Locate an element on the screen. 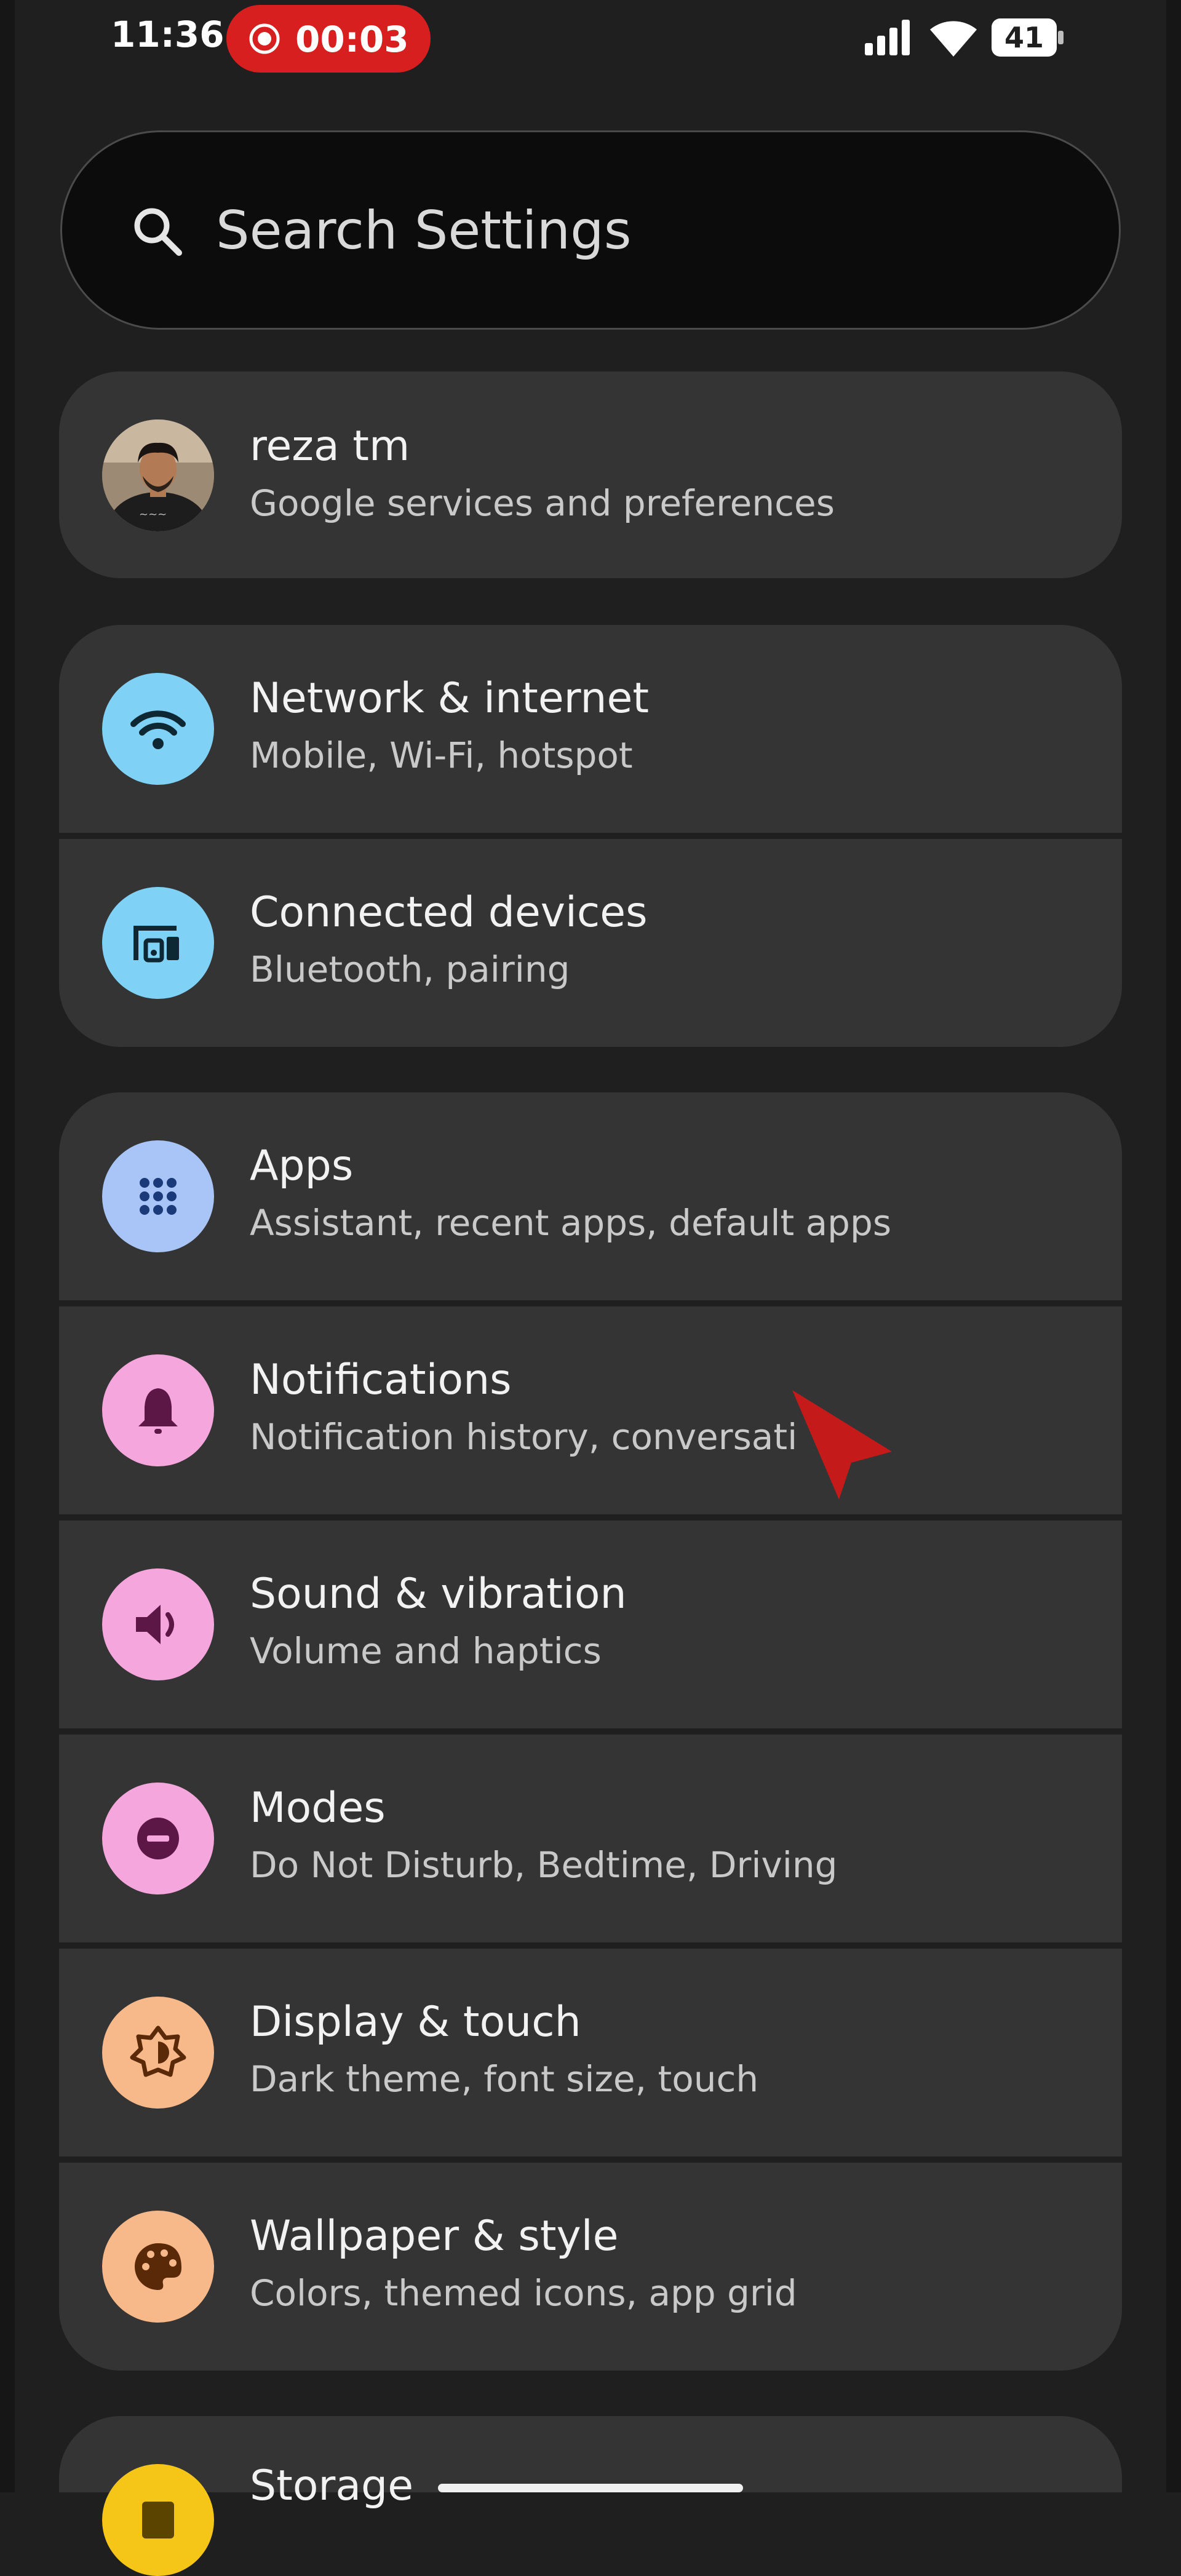  settings-item-modes: Modes Do Not Disturb, Bedtime, Driving is located at coordinates (590, 1838).